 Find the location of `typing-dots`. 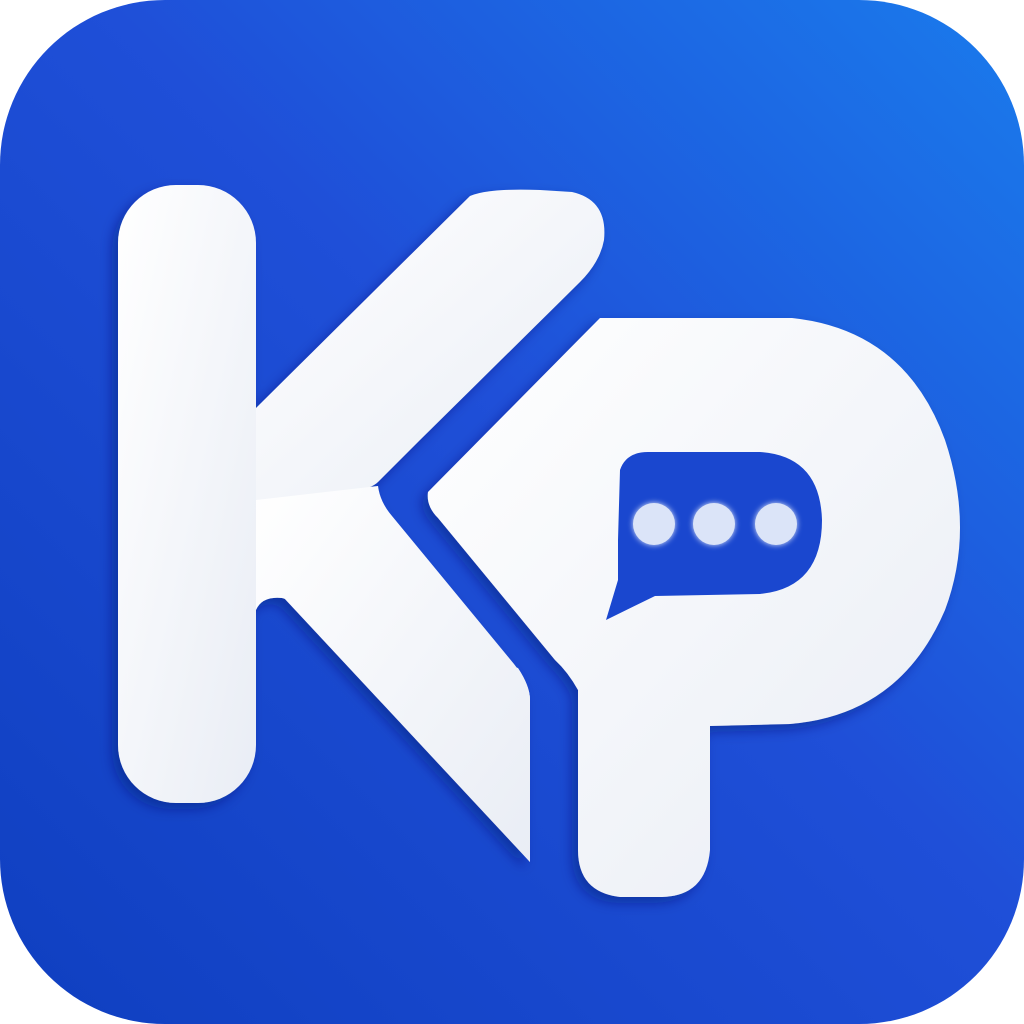

typing-dots is located at coordinates (715, 524).